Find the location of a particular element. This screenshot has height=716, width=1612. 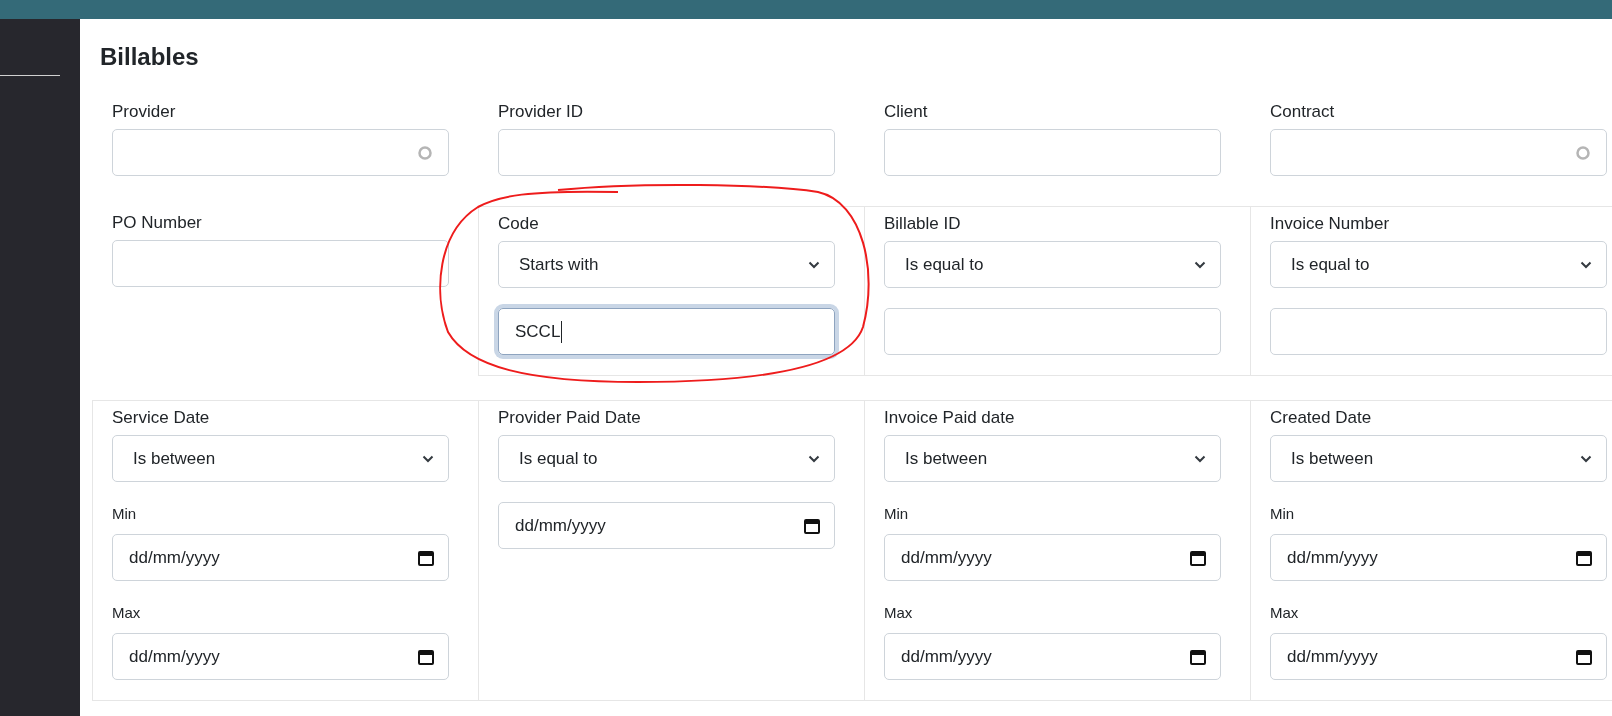

field-label: PO Number is located at coordinates (157, 223).